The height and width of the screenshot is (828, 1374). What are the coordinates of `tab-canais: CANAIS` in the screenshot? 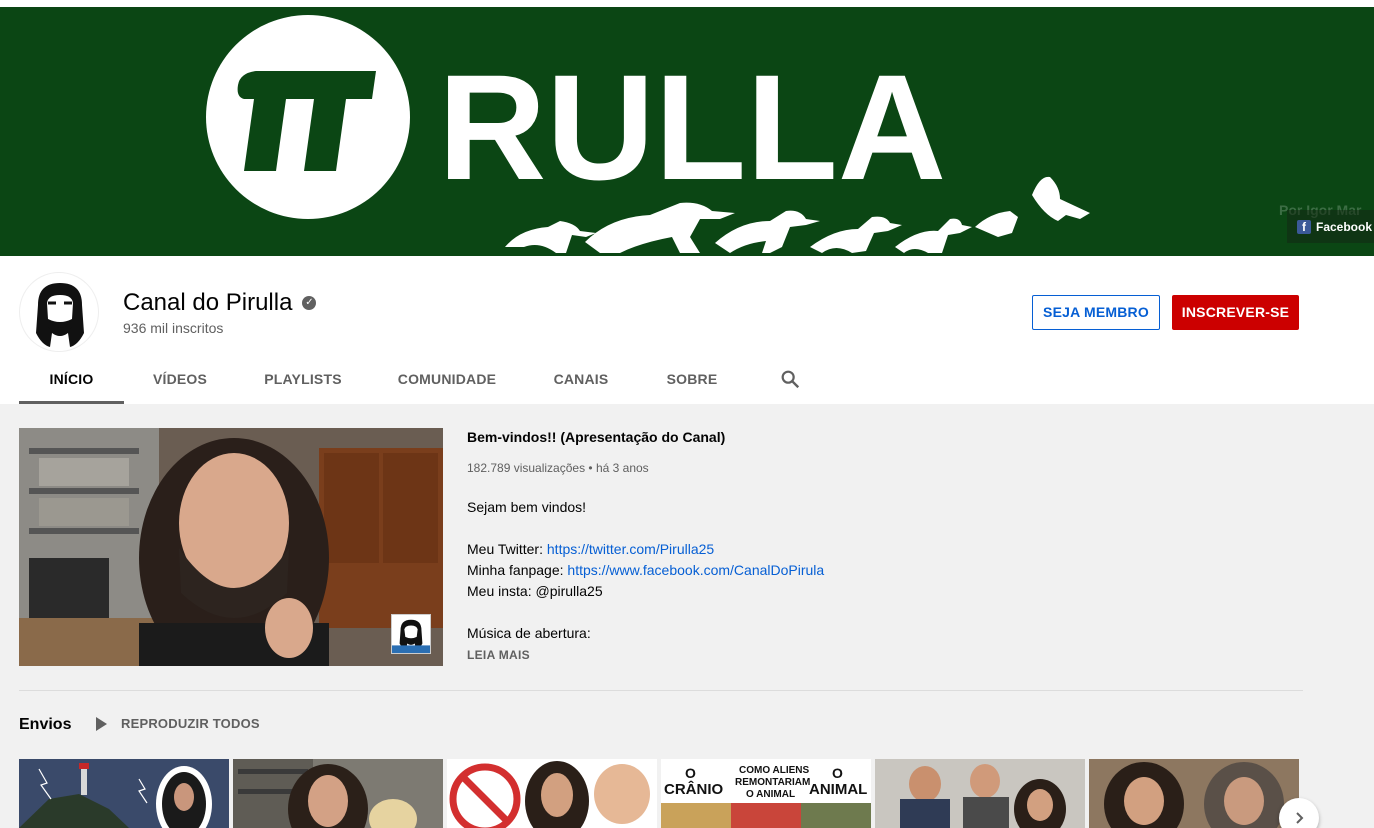 It's located at (581, 382).